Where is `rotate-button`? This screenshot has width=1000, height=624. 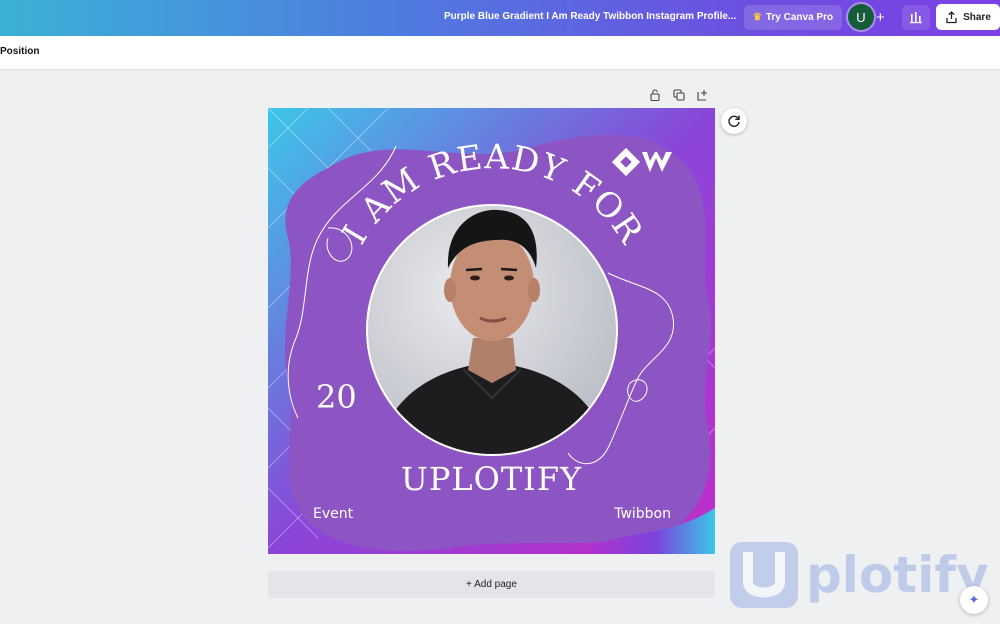
rotate-button is located at coordinates (734, 121).